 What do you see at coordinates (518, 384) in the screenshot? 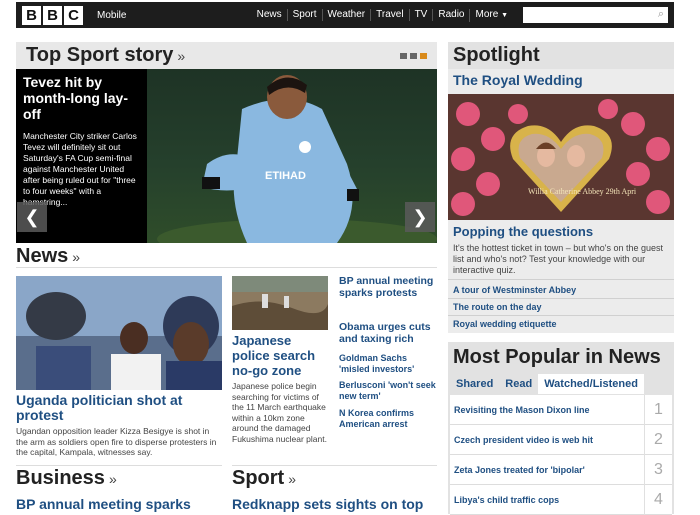
I see `tab-read: Read` at bounding box center [518, 384].